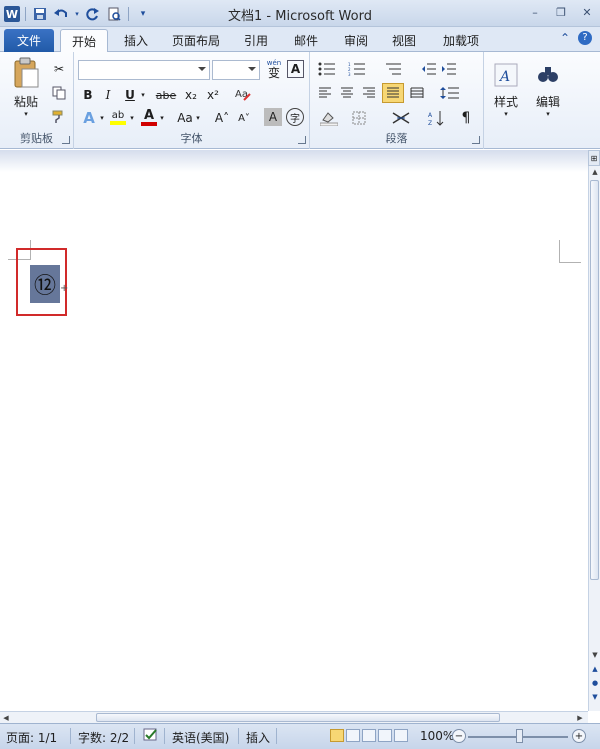 The image size is (600, 749). I want to click on print-layout-view-icon, so click(337, 735).